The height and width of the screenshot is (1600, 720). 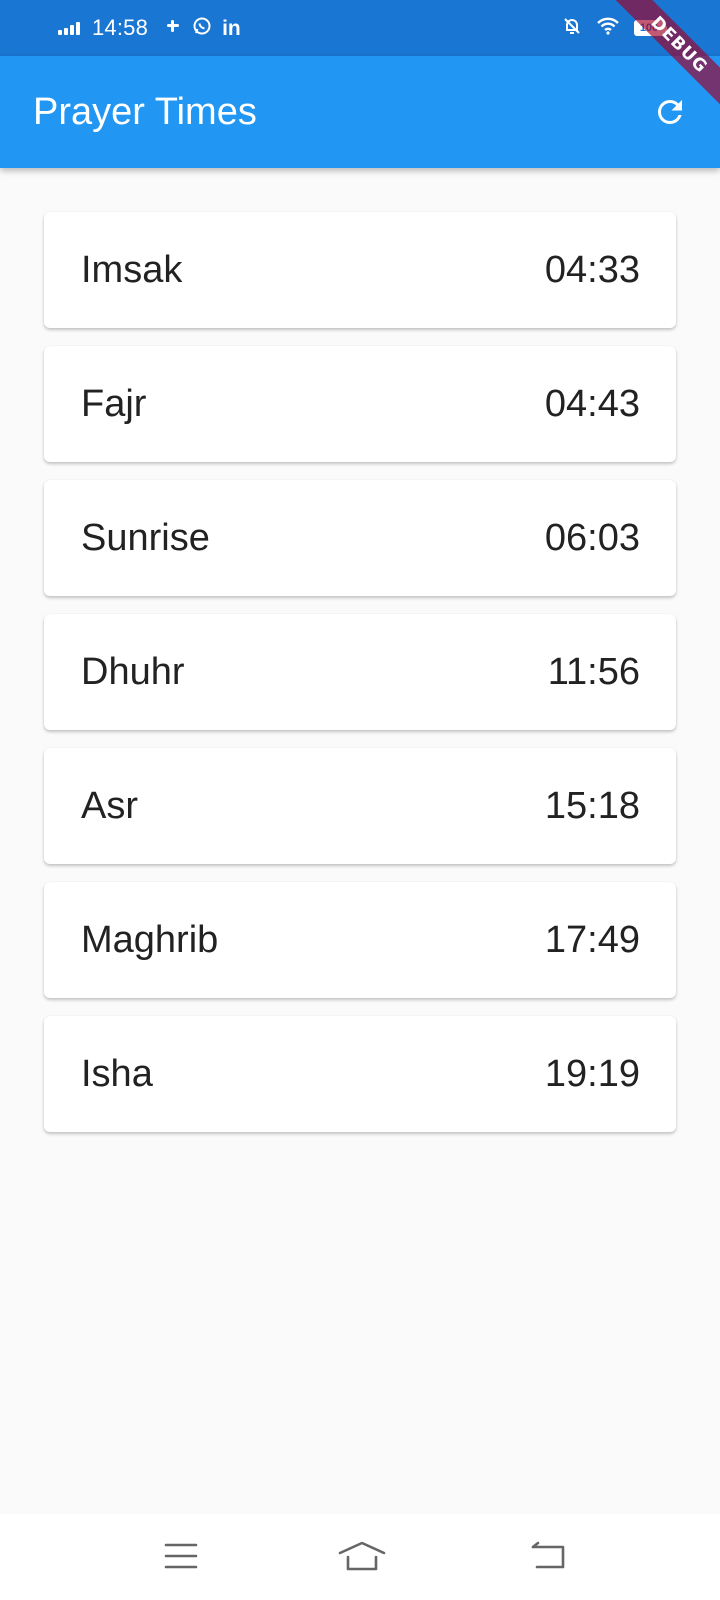 I want to click on list-item: Dhuhr 11:56, so click(x=360, y=672).